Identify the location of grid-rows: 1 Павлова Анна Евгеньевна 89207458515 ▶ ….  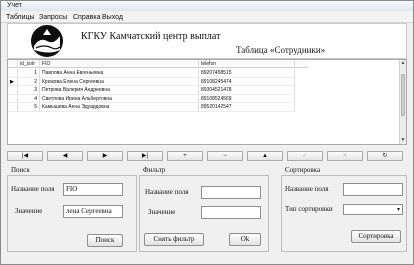
(158, 90).